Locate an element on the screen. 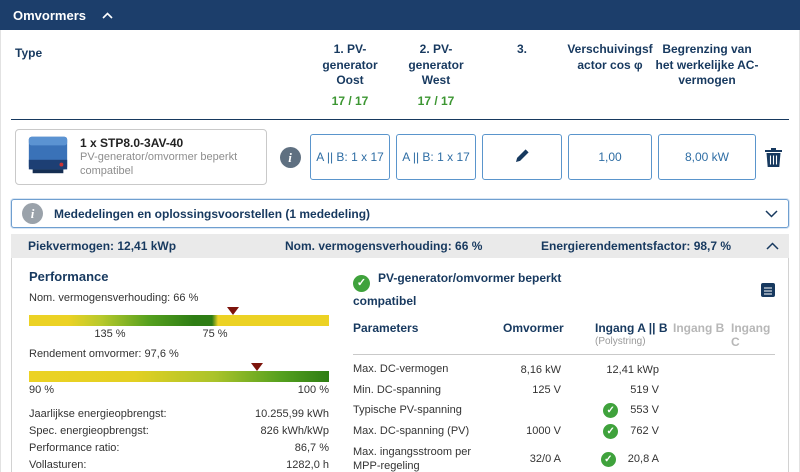 The width and height of the screenshot is (800, 472). efficiency-label: Rendement omvormer: 97,6 % is located at coordinates (104, 354).